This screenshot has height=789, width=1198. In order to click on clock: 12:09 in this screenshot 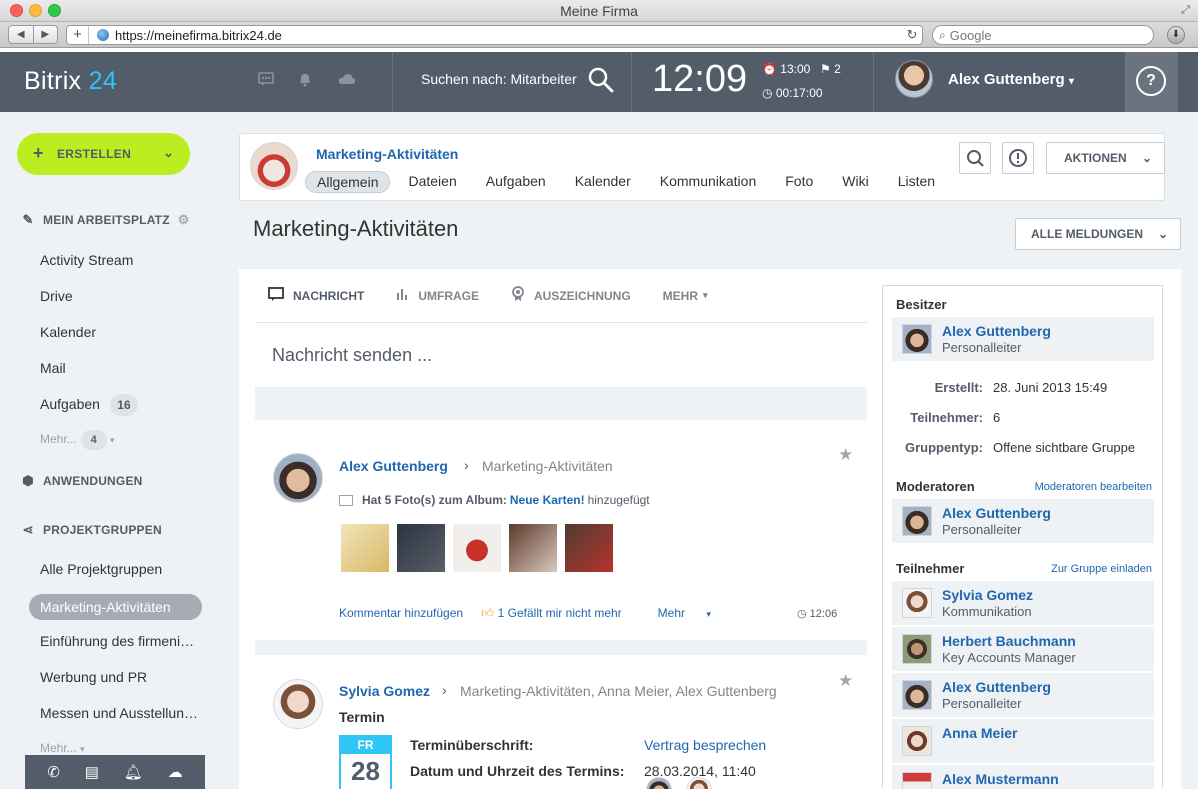, I will do `click(699, 79)`.